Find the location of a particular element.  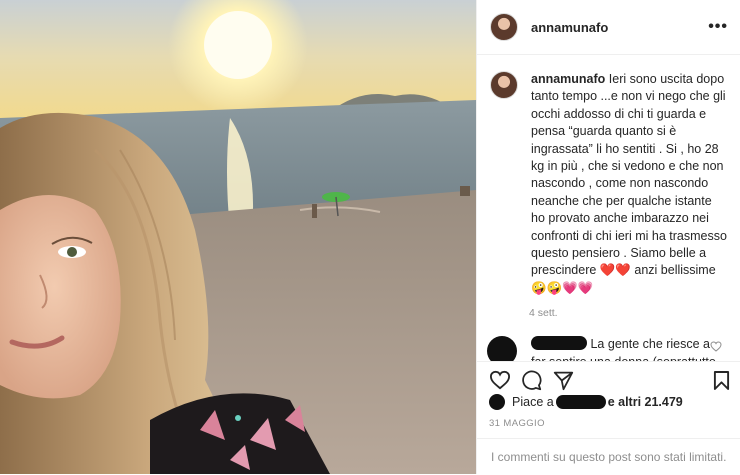

redacted-liker-name is located at coordinates (580, 402).